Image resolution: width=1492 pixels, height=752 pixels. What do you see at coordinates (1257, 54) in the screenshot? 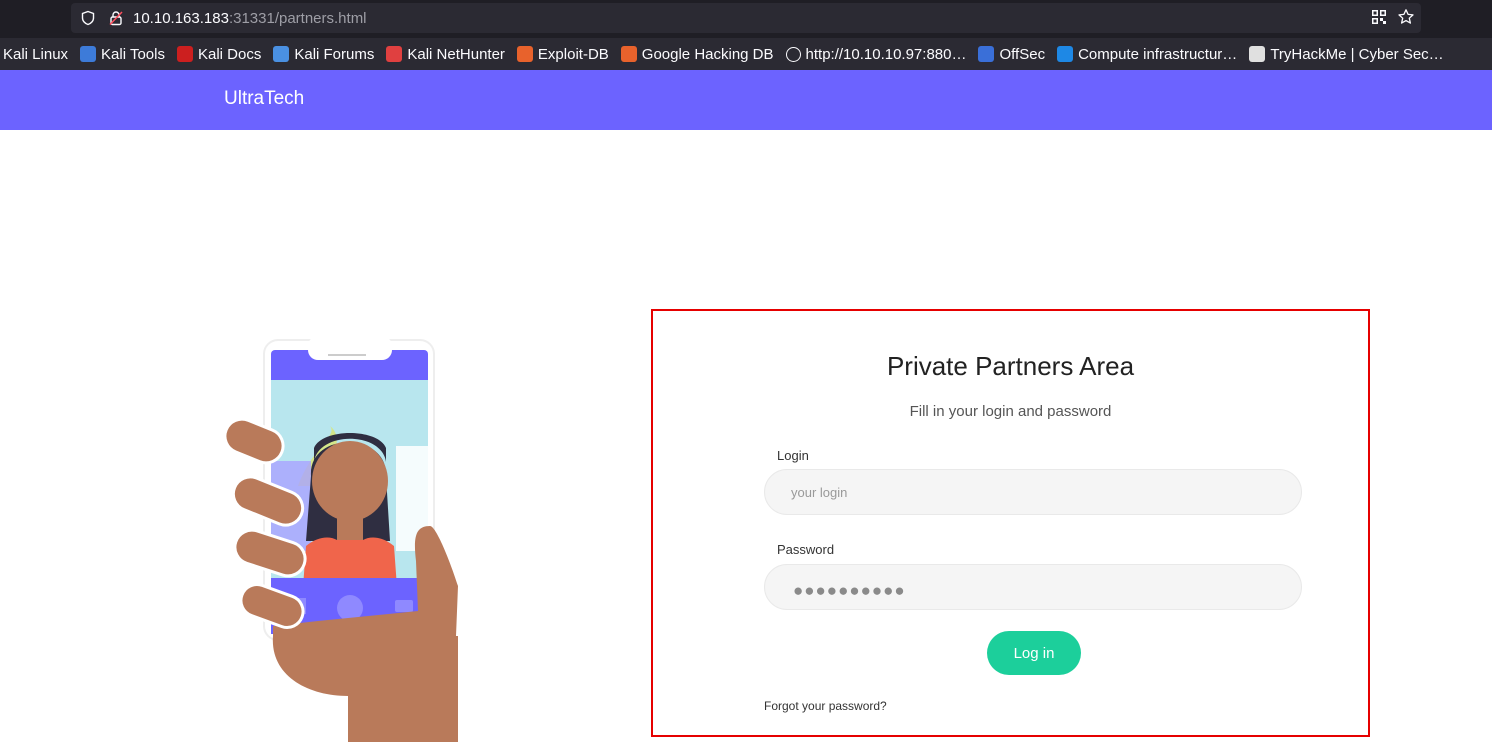
I see `tryhackme-icon` at bounding box center [1257, 54].